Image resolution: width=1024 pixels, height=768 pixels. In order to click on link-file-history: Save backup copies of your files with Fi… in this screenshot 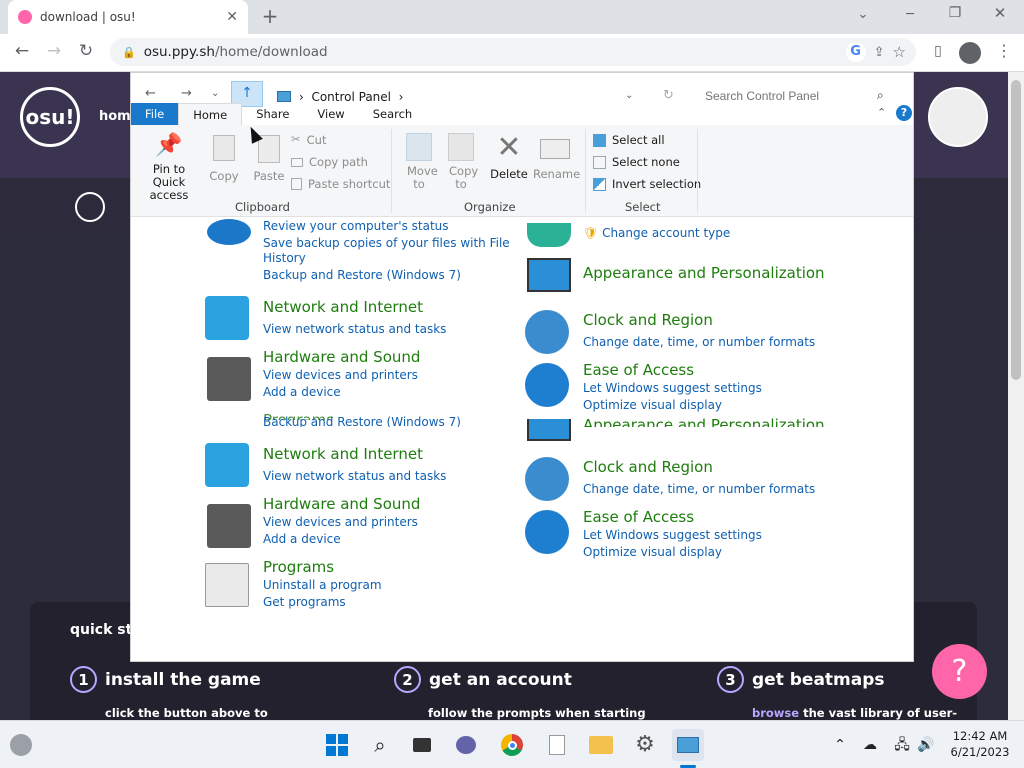, I will do `click(386, 243)`.